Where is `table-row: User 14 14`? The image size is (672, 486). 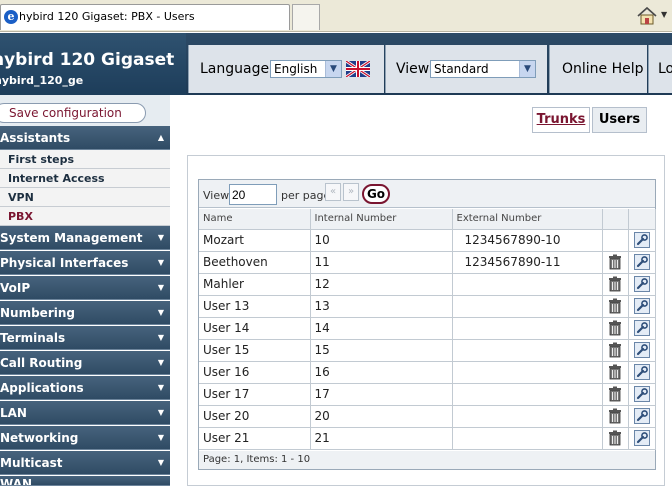
table-row: User 14 14 is located at coordinates (427, 328).